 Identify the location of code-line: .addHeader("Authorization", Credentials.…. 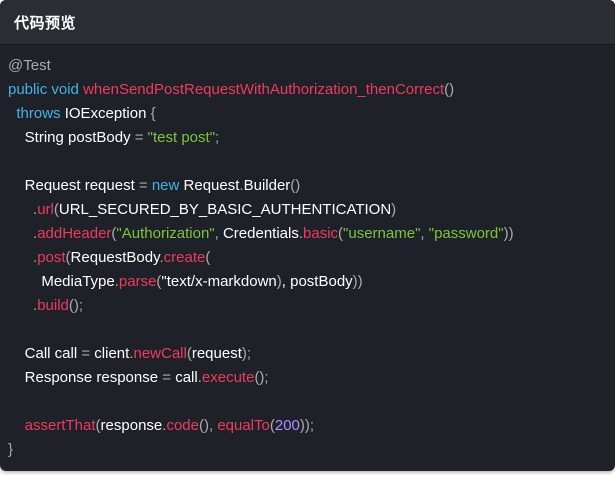
(311, 234).